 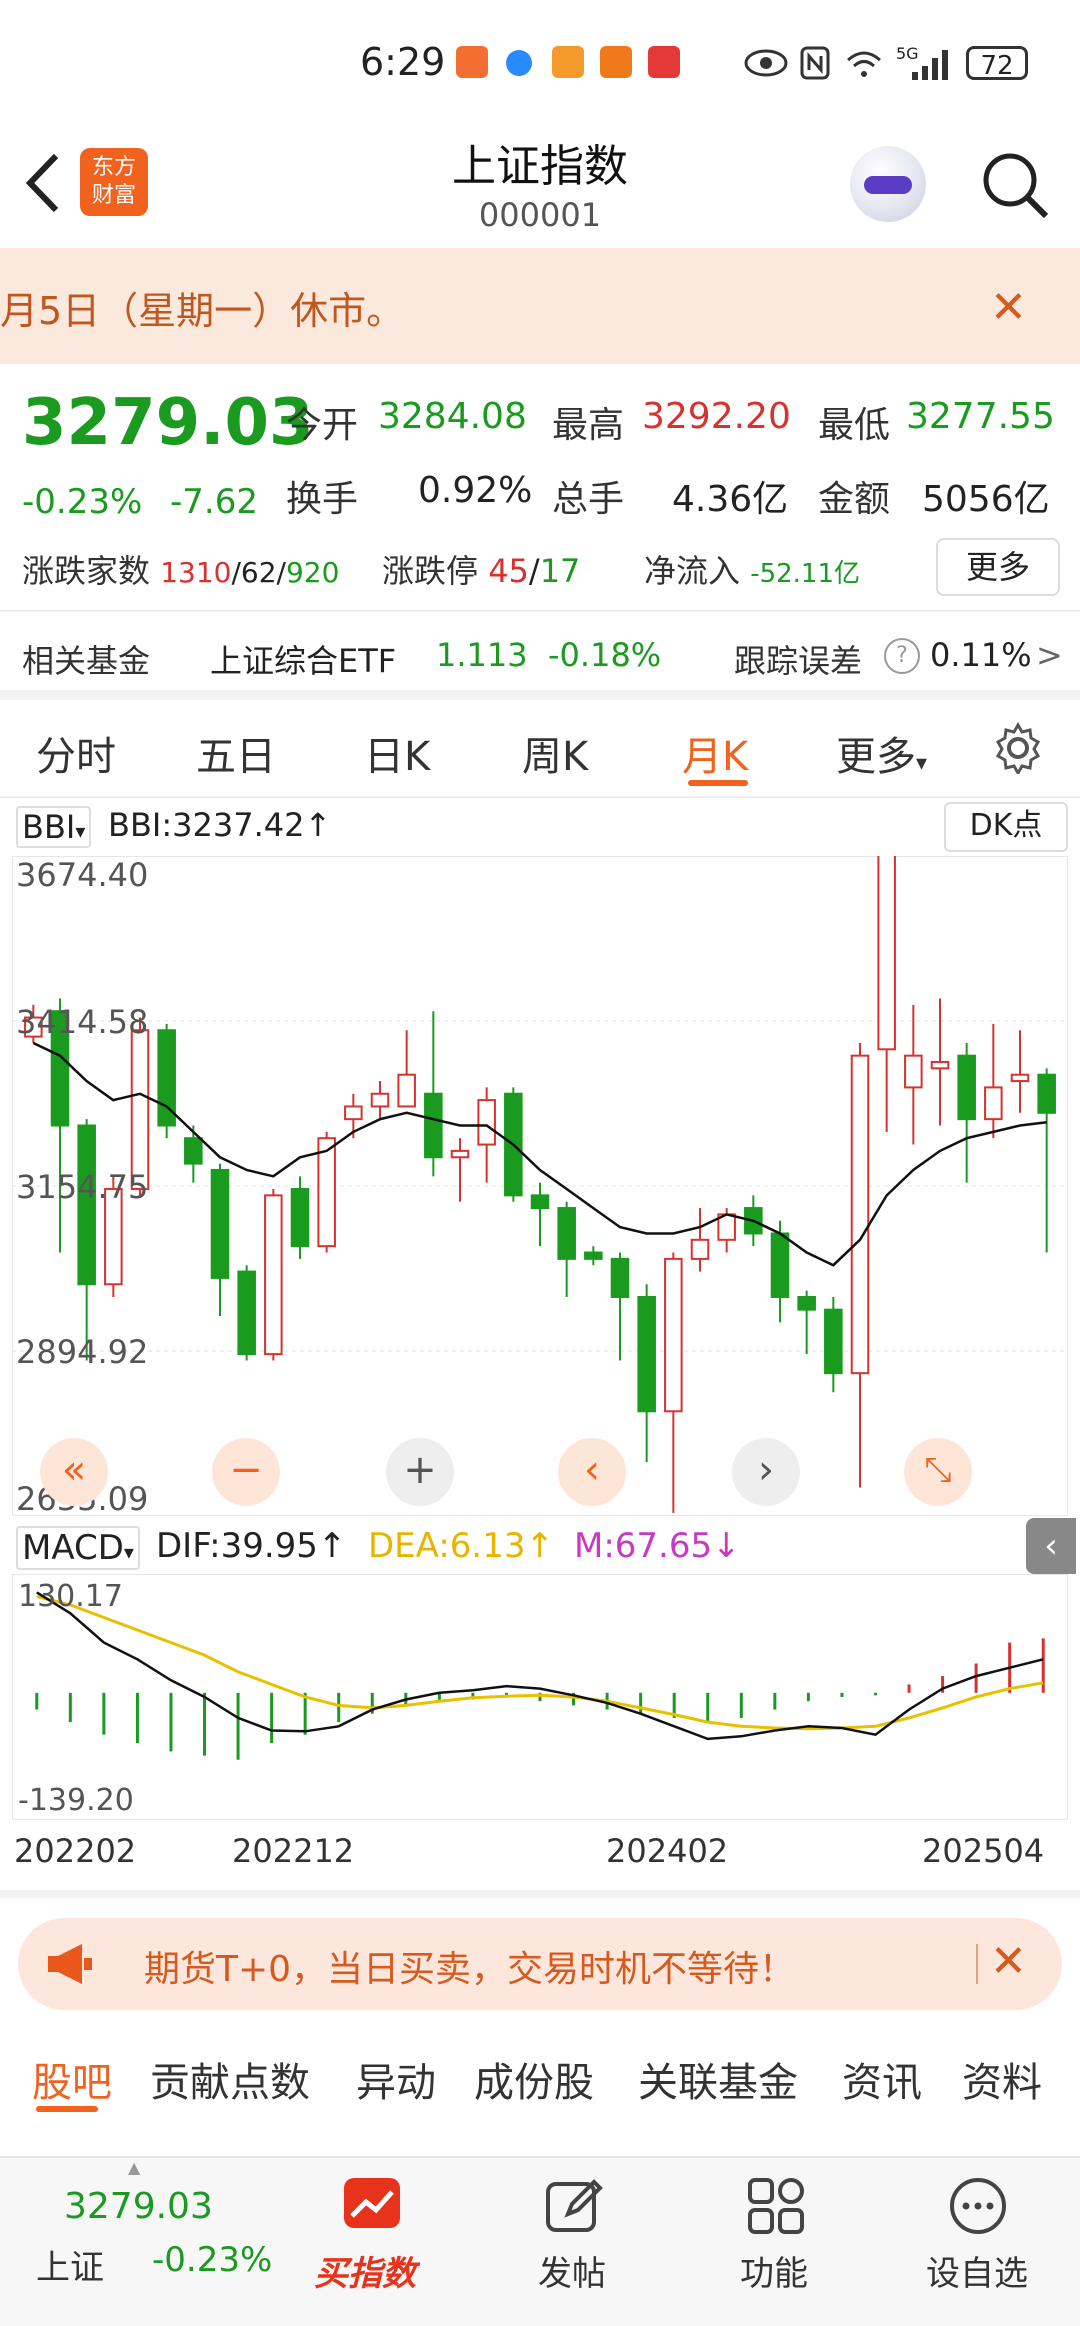 I want to click on nav-index-price: 3279.03, so click(x=138, y=2206).